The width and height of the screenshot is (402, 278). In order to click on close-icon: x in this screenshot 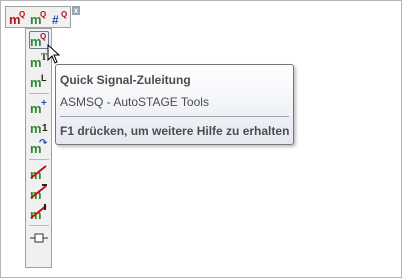, I will do `click(76, 10)`.